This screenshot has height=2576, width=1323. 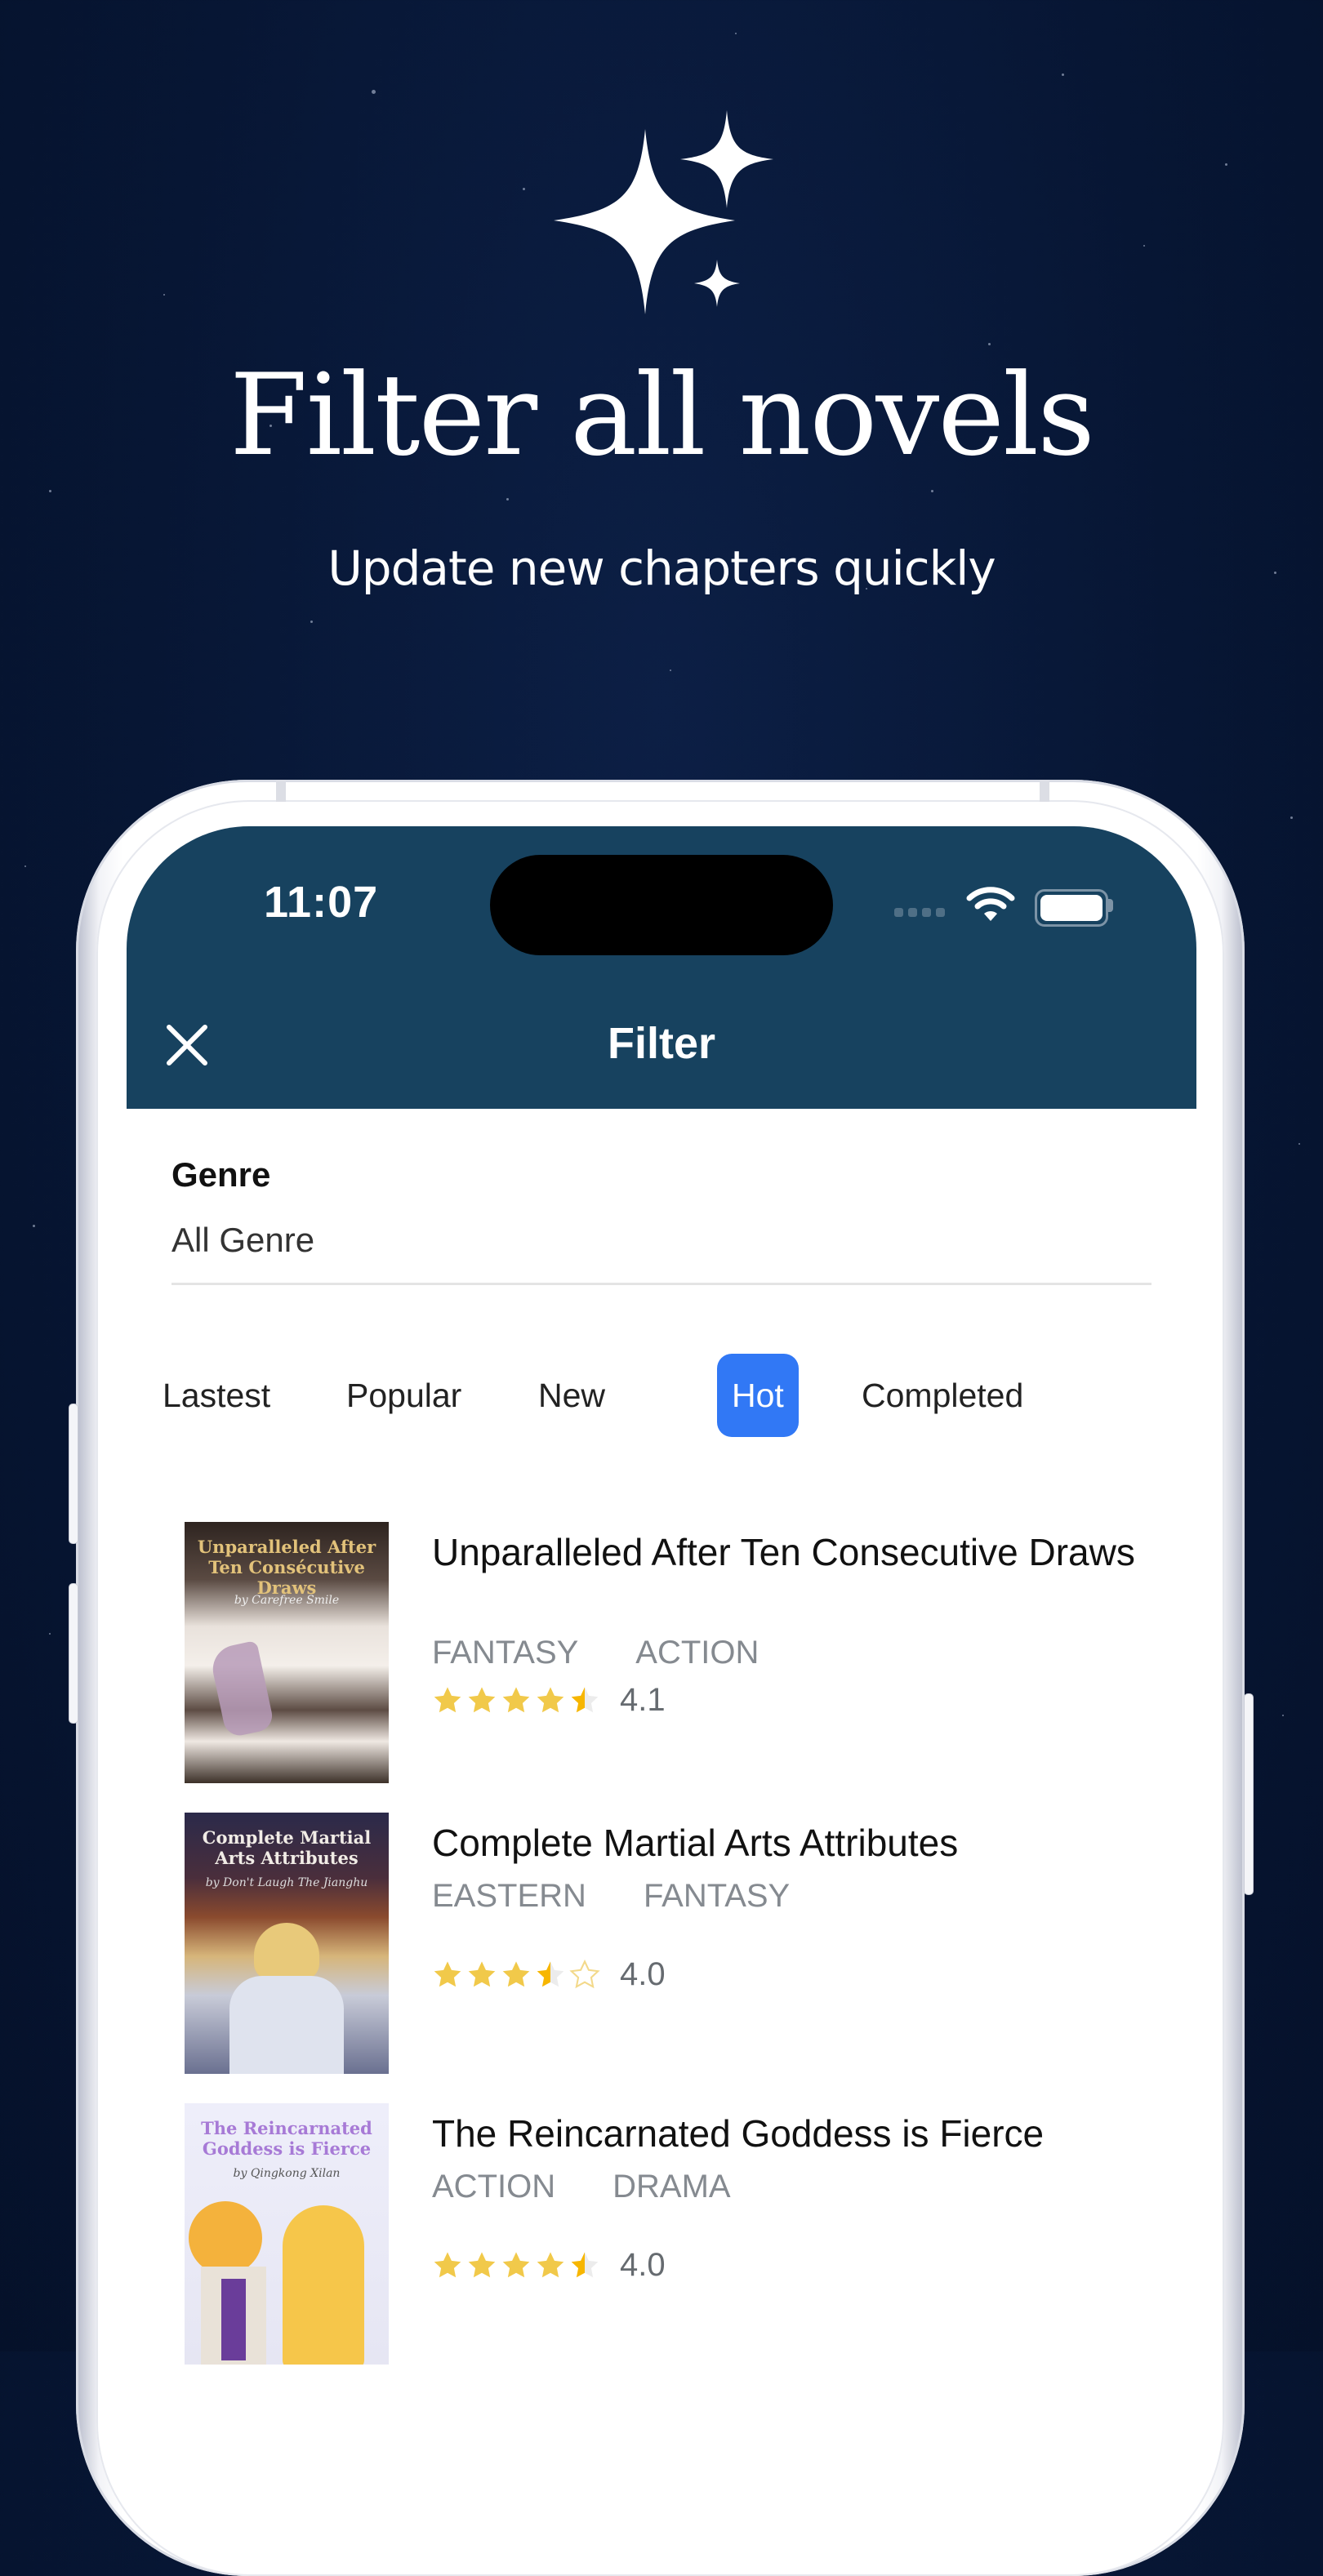 I want to click on cover-title: Complete Martial Arts Attributes, so click(x=287, y=1847).